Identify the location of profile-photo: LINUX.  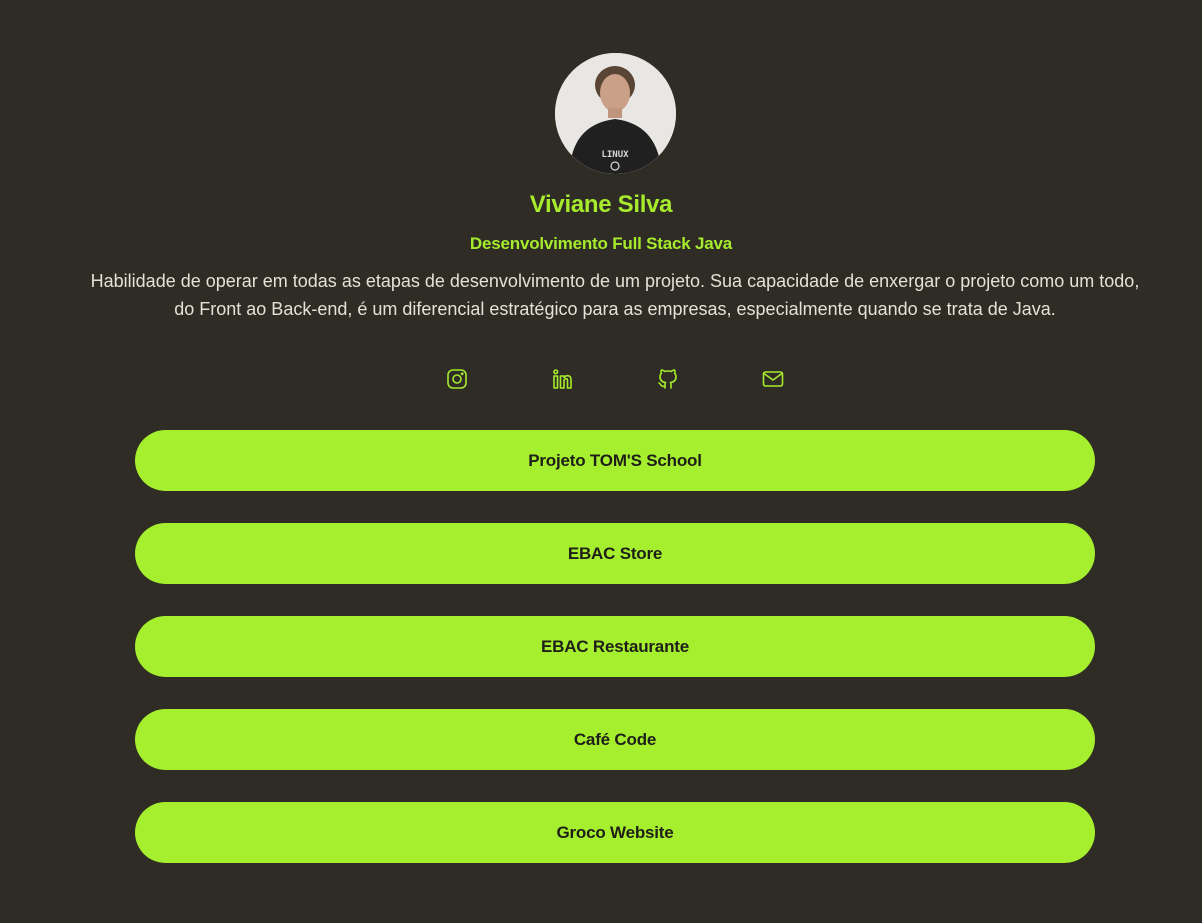
(615, 113).